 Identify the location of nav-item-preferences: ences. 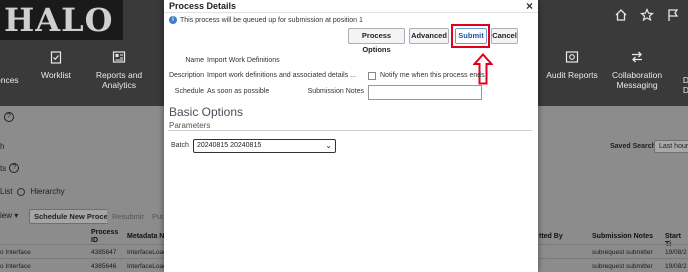
(9, 80).